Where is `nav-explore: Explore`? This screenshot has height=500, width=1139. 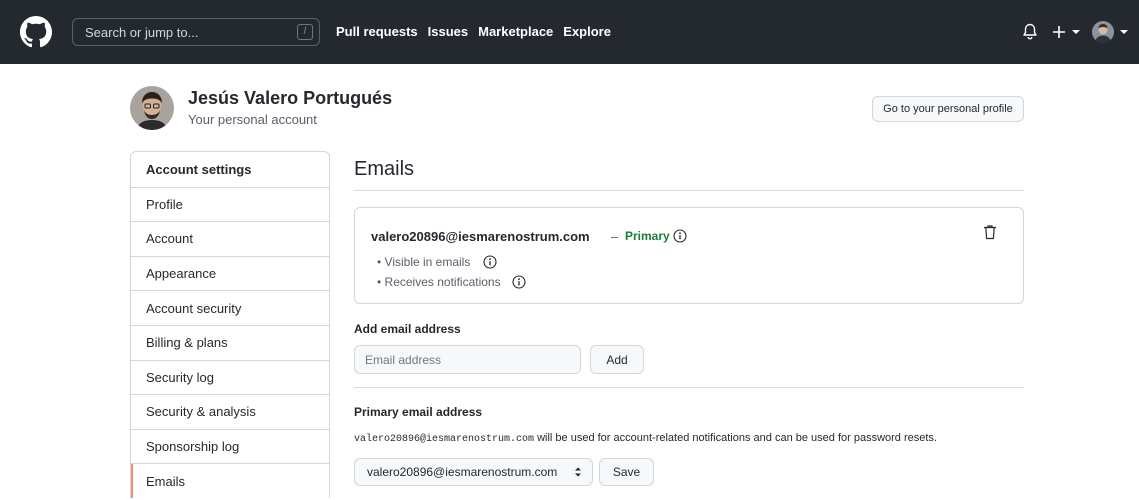
nav-explore: Explore is located at coordinates (587, 31).